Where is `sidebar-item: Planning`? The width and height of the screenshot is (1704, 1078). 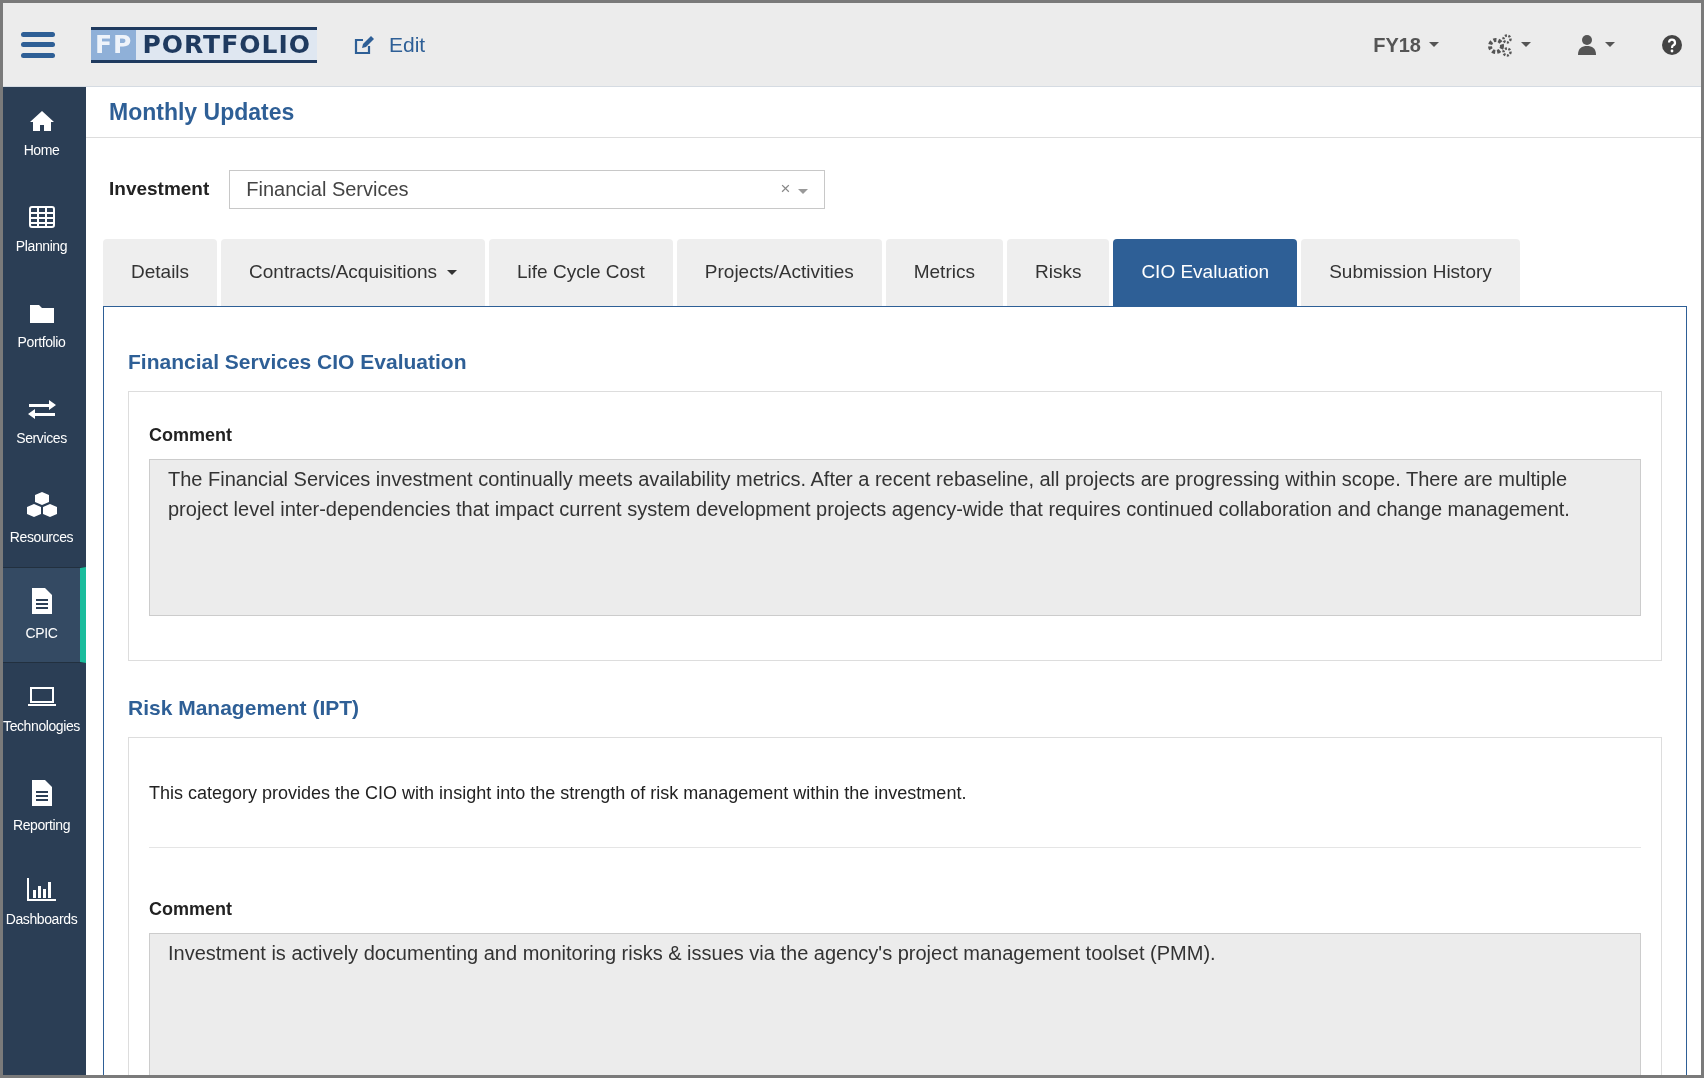 sidebar-item: Planning is located at coordinates (44, 231).